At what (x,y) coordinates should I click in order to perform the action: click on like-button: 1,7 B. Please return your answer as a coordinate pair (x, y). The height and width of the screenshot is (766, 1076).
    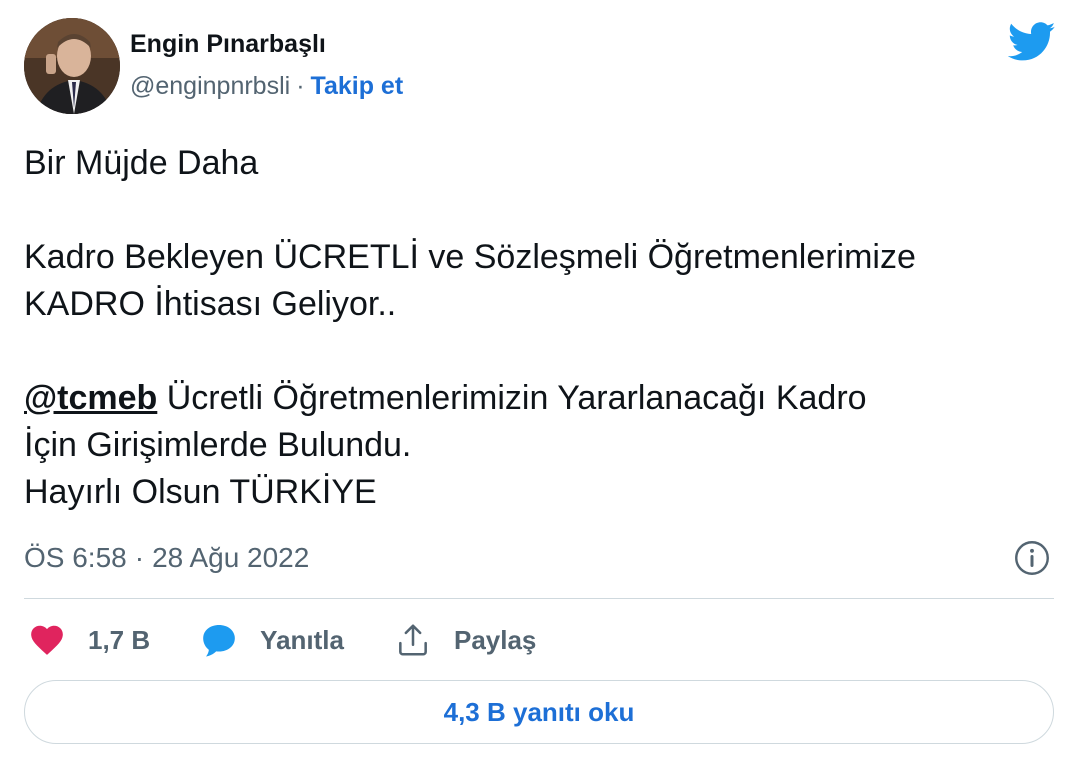
    Looking at the image, I should click on (89, 640).